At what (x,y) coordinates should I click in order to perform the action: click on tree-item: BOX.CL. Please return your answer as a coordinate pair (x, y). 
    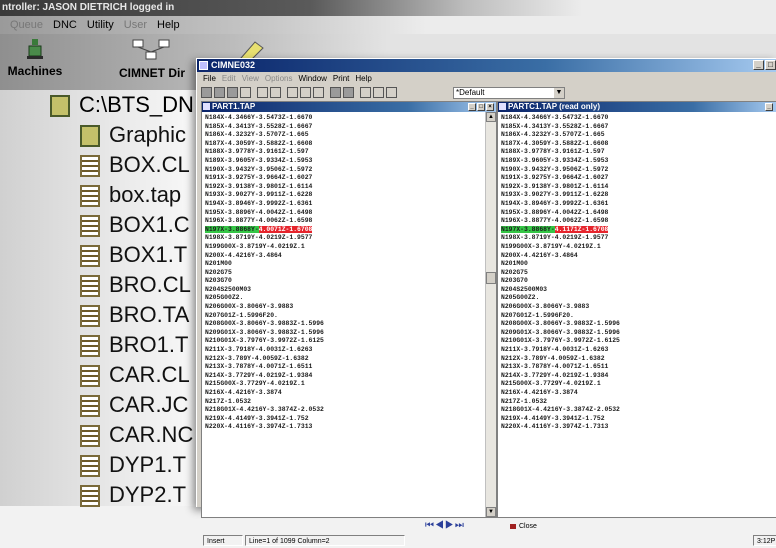
    Looking at the image, I should click on (135, 167).